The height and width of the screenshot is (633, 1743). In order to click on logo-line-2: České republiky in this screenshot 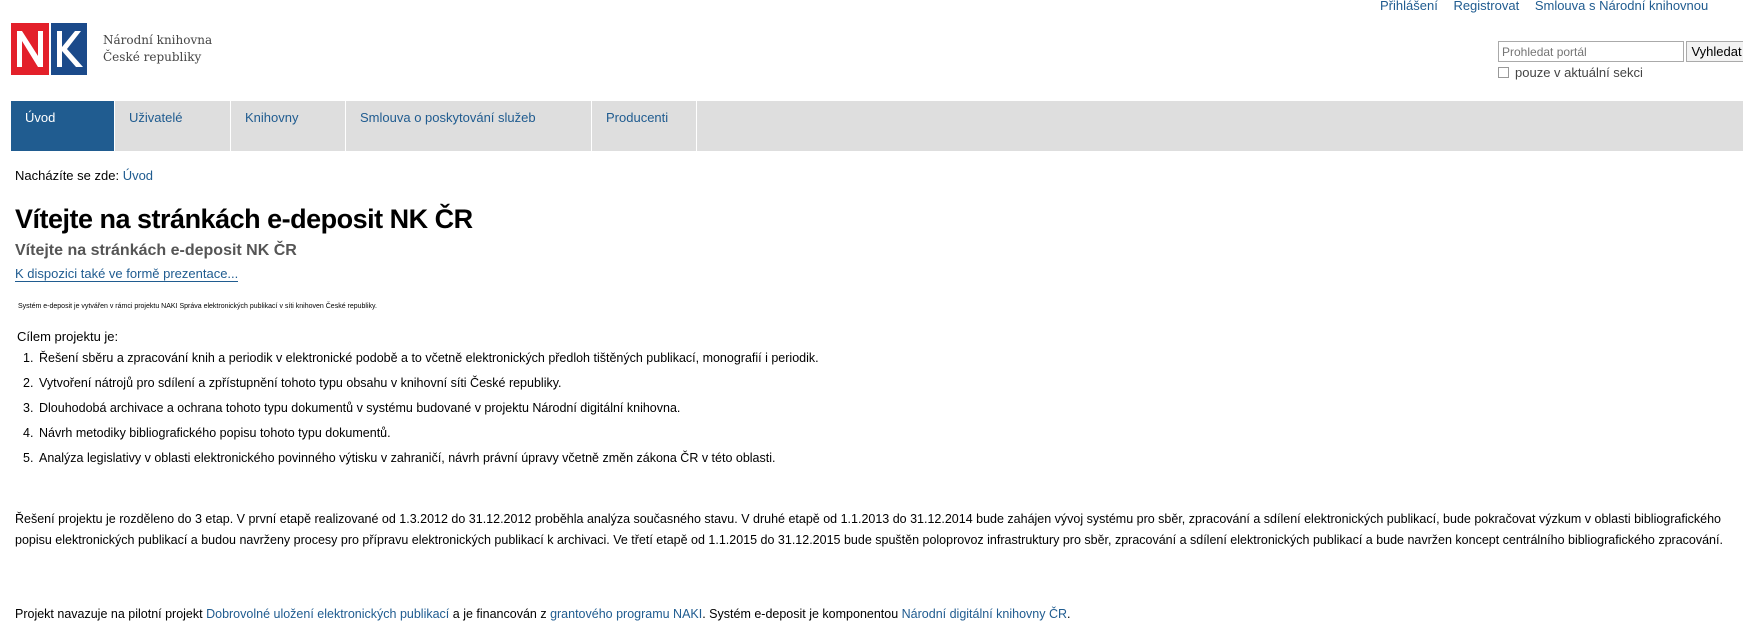, I will do `click(152, 57)`.